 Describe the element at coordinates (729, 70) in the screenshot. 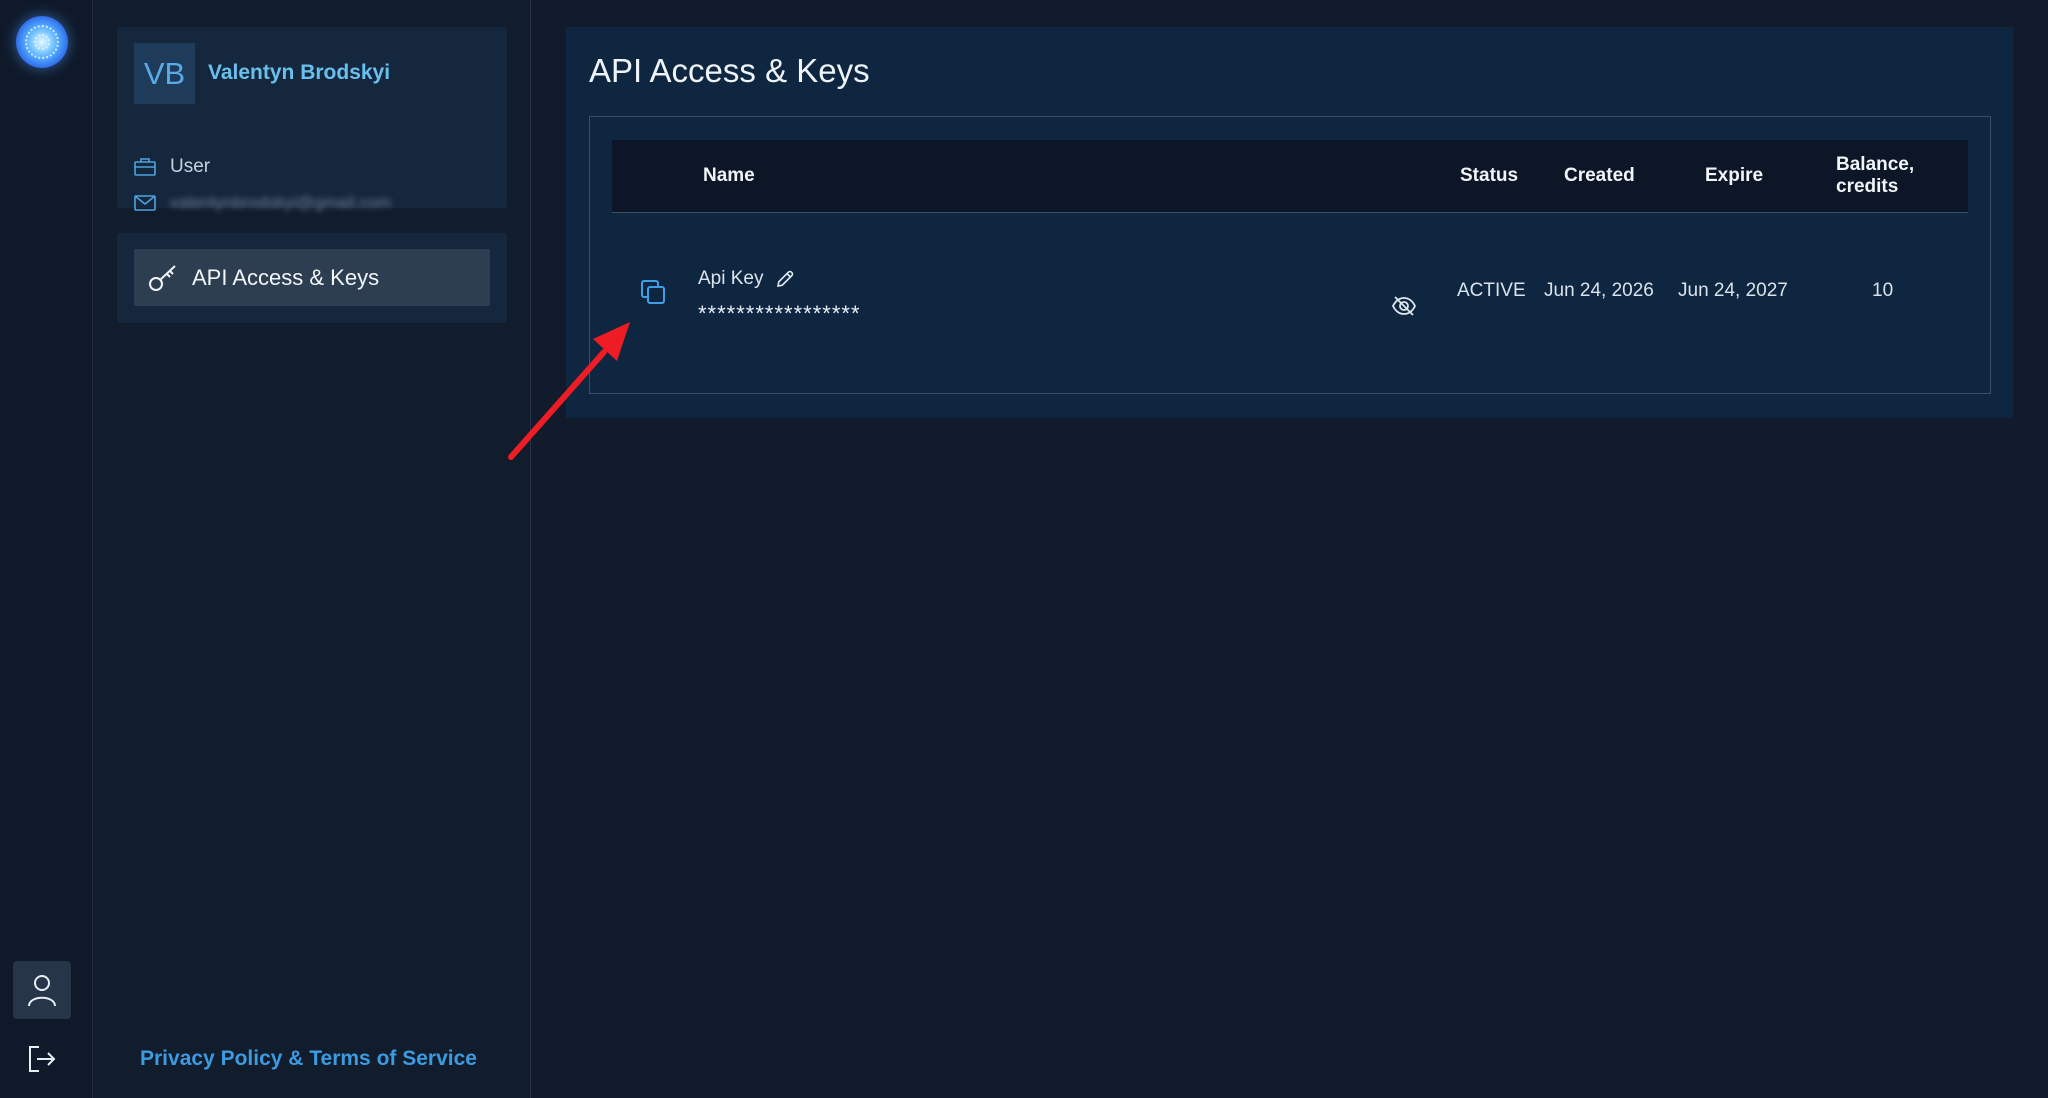

I see `page-title: API Access & Keys` at that location.